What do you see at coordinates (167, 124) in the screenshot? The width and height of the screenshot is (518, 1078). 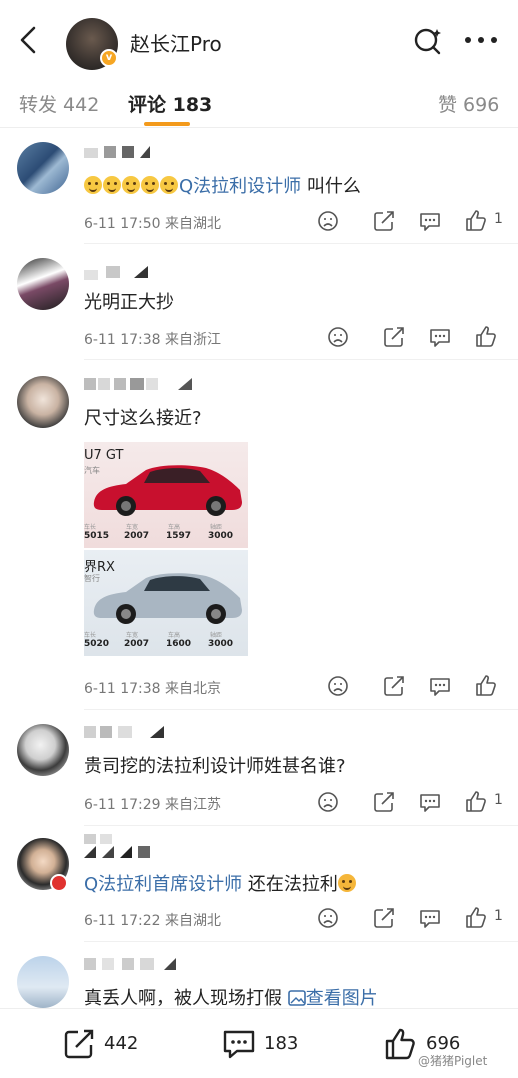 I see `active-tab-indicator` at bounding box center [167, 124].